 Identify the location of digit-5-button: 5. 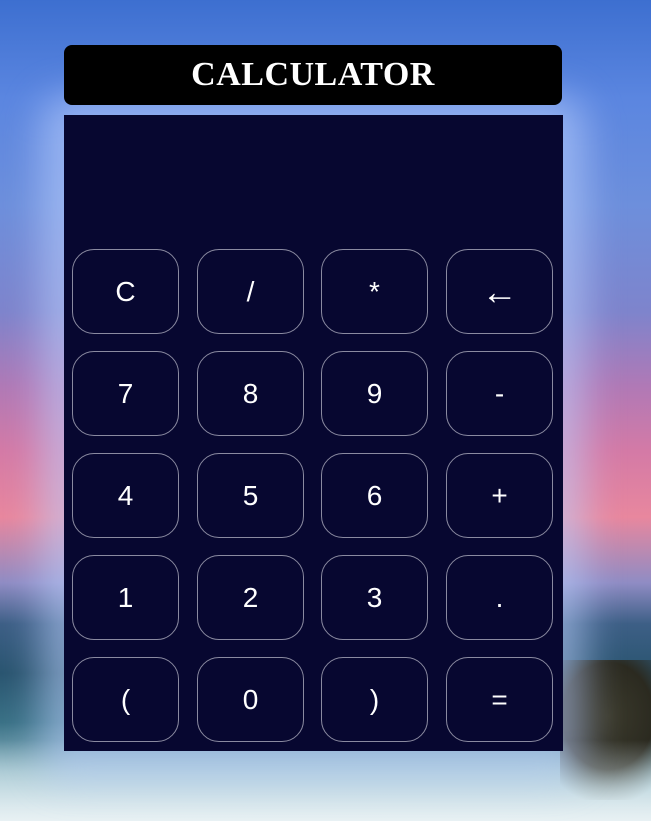
(250, 495).